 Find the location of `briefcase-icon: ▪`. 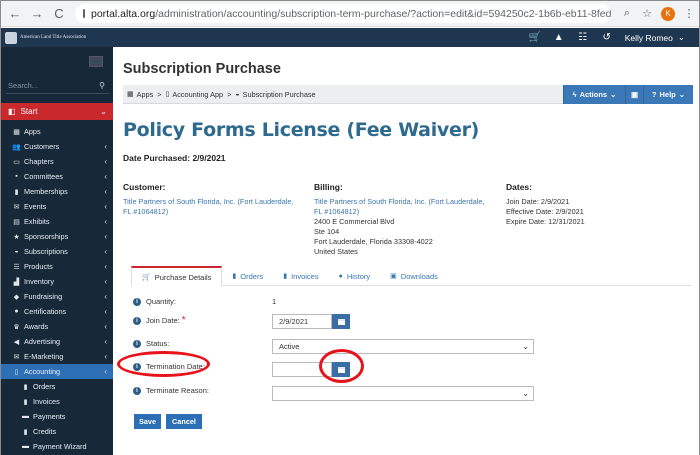

briefcase-icon: ▪ is located at coordinates (16, 176).